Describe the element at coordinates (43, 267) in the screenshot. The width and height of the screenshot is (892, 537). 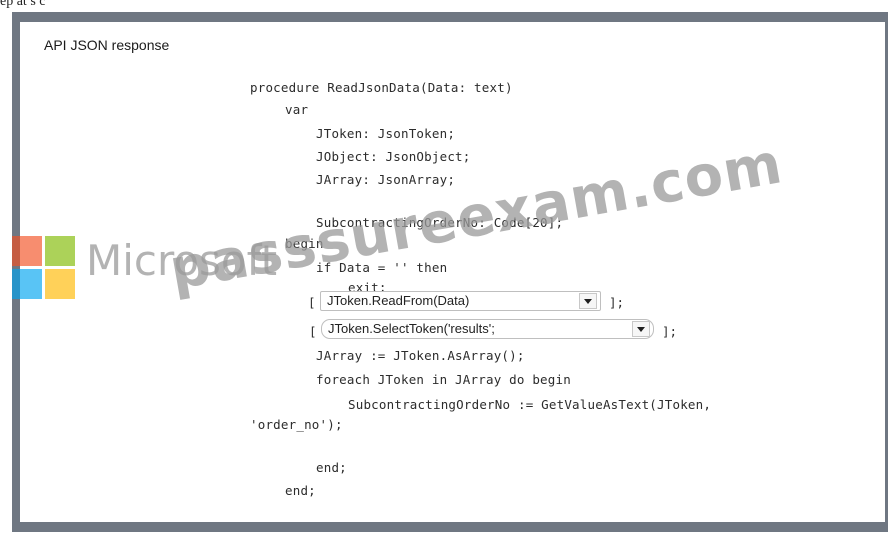
I see `microsoft-logo-icon` at that location.